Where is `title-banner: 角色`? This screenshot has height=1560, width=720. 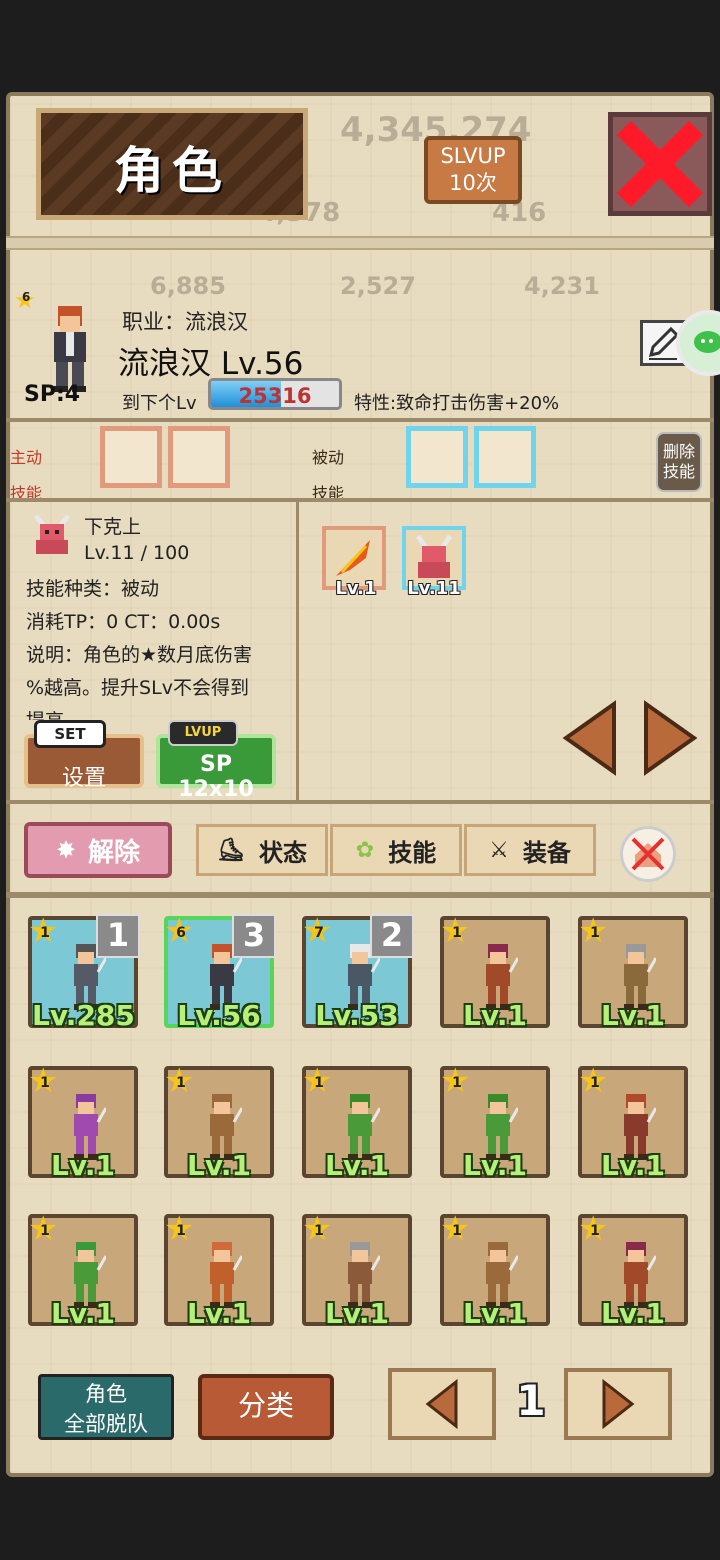
title-banner: 角色 is located at coordinates (172, 164).